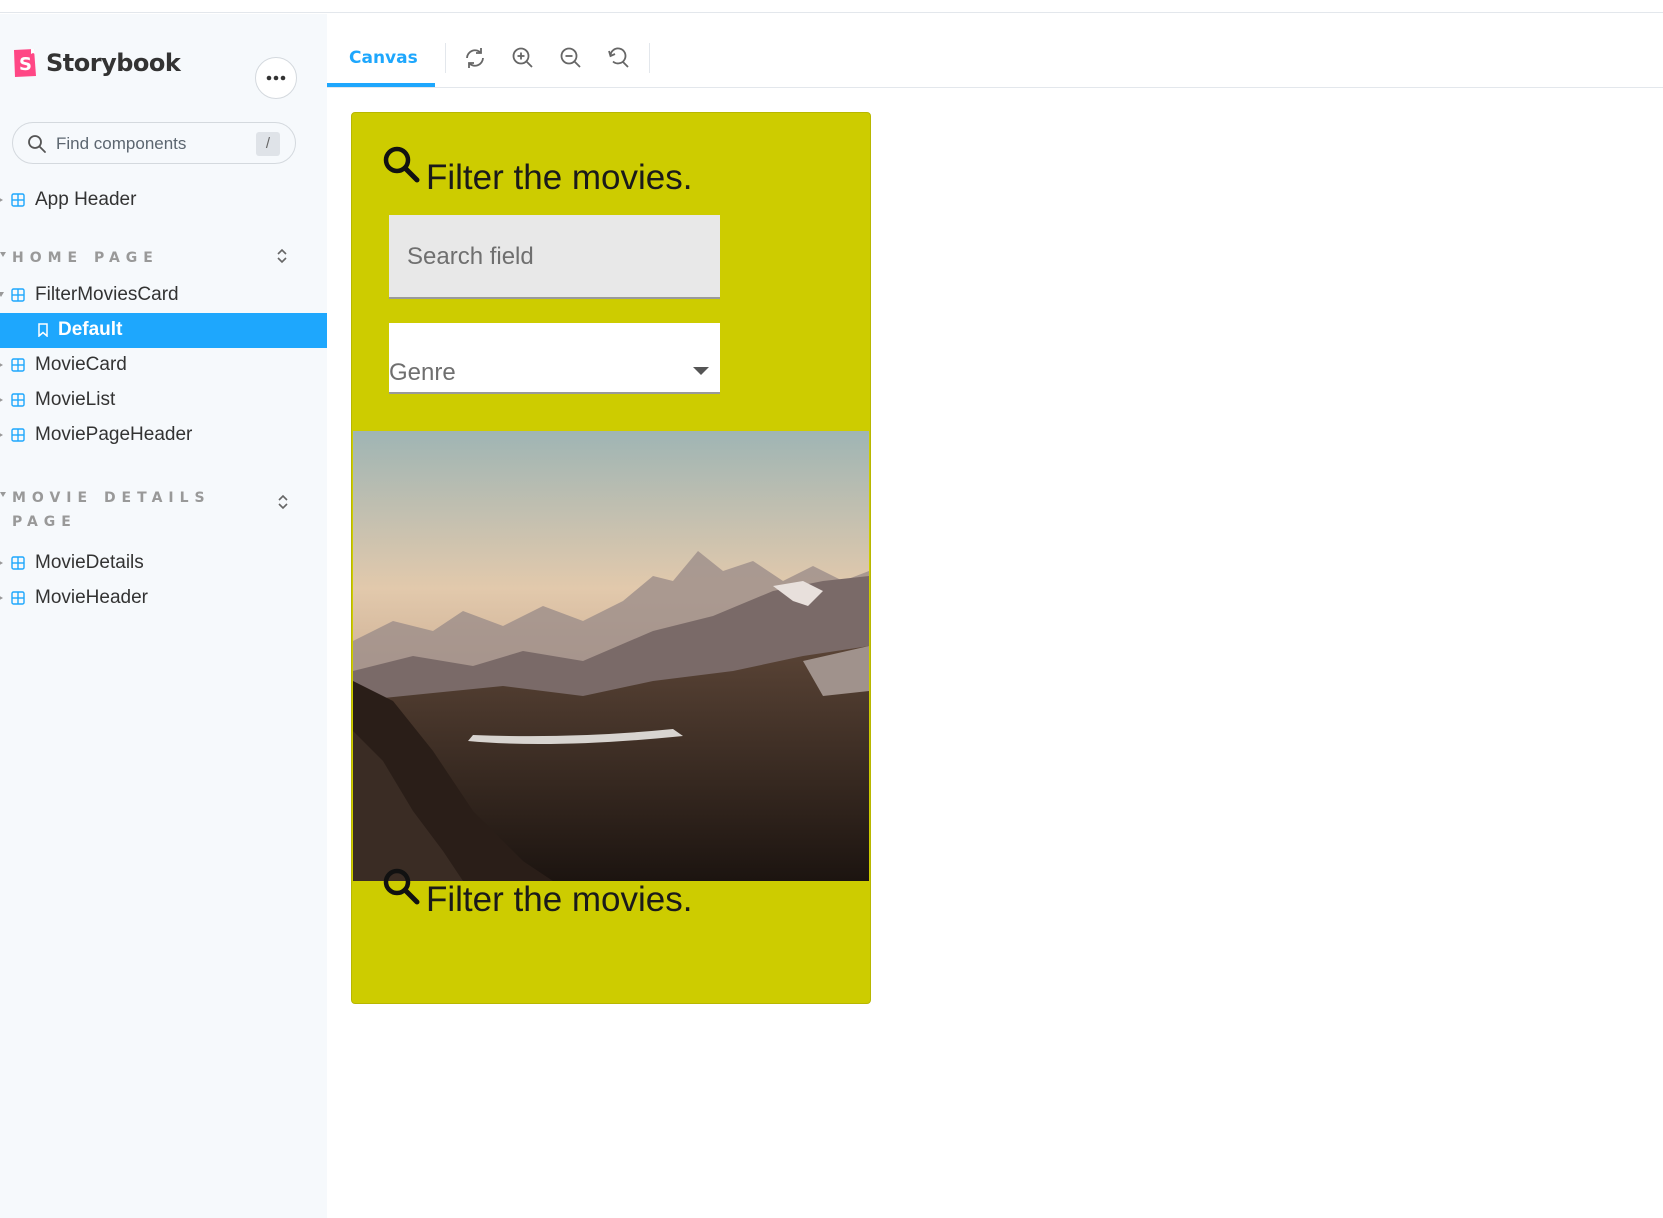 The height and width of the screenshot is (1218, 1663). Describe the element at coordinates (611, 656) in the screenshot. I see `mountain-landscape-image` at that location.